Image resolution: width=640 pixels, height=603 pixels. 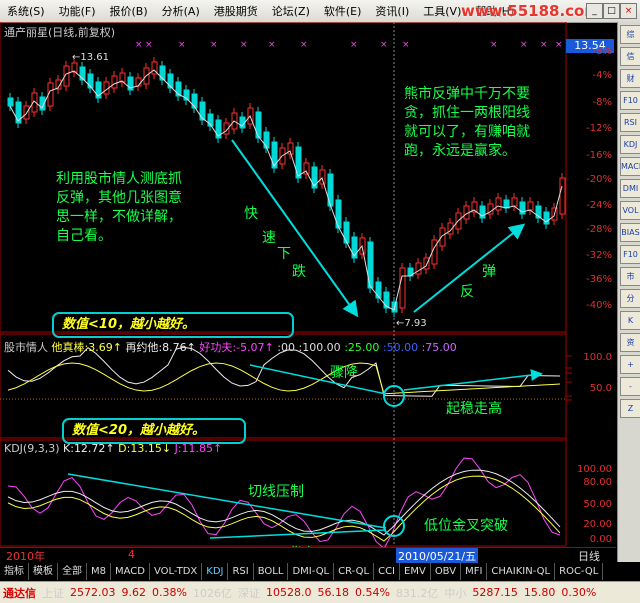 What do you see at coordinates (630, 364) in the screenshot?
I see `toolbar-button-15: +` at bounding box center [630, 364].